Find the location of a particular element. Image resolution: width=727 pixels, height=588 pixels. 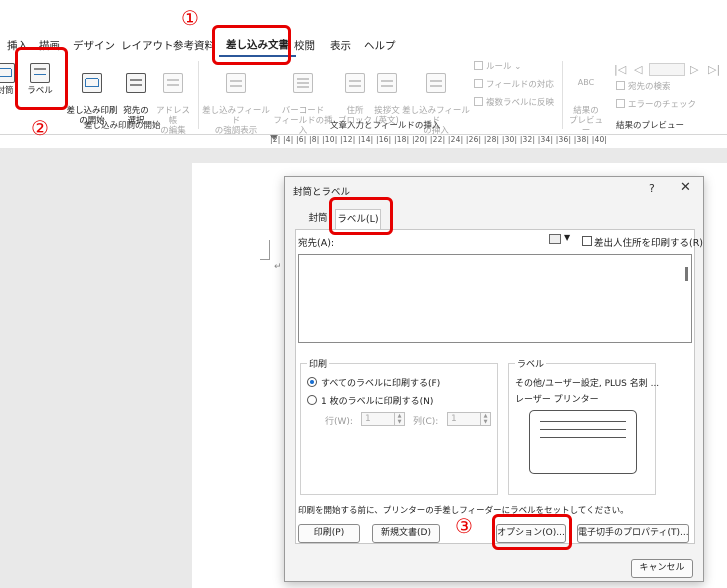

greeting-icon is located at coordinates (387, 83).